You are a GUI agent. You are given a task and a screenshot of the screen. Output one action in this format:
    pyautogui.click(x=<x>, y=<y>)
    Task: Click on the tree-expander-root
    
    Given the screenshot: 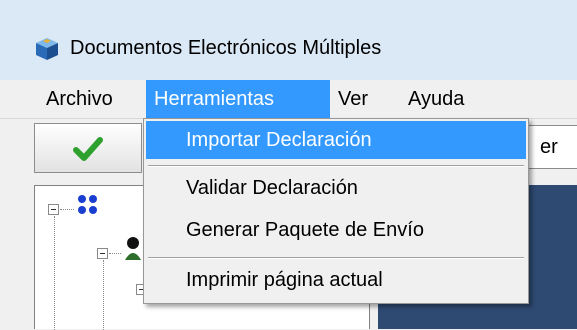 What is the action you would take?
    pyautogui.click(x=53, y=209)
    